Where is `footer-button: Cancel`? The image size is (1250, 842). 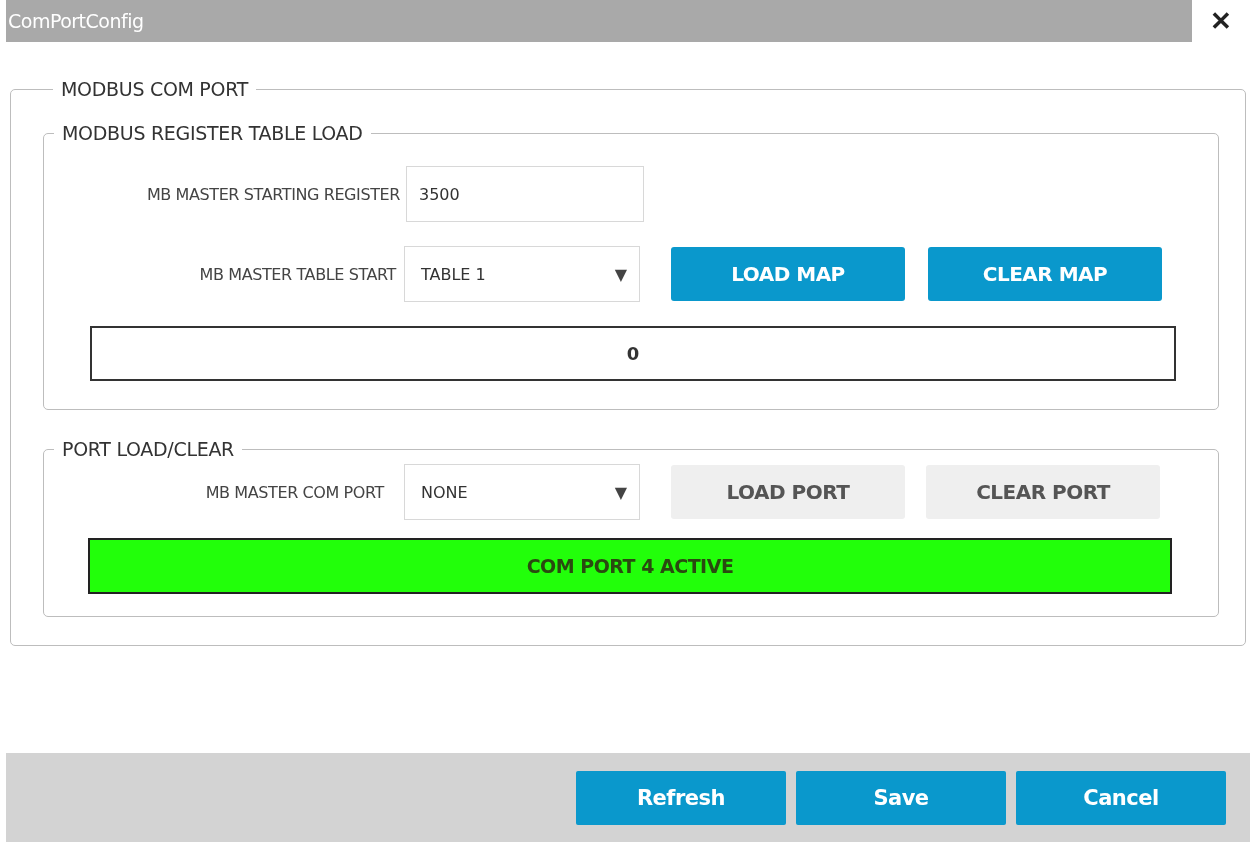
footer-button: Cancel is located at coordinates (1121, 797).